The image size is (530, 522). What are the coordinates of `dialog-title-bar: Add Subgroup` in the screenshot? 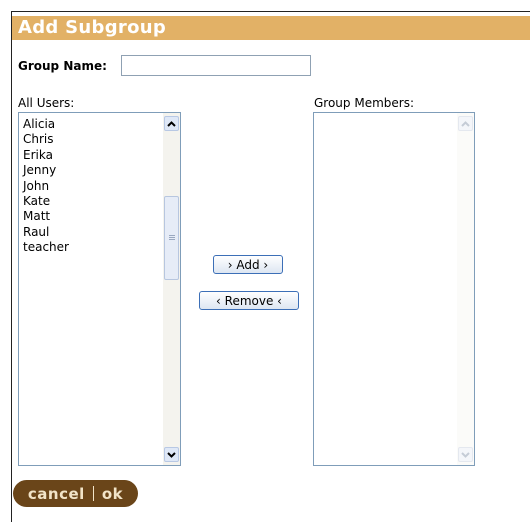 It's located at (271, 28).